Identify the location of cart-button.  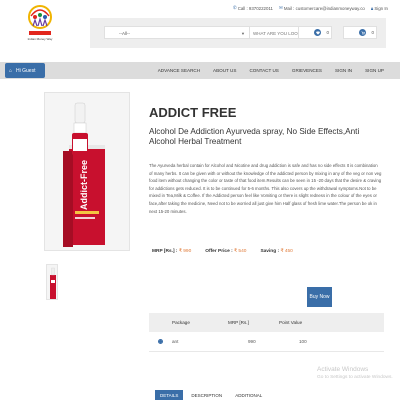
(362, 32).